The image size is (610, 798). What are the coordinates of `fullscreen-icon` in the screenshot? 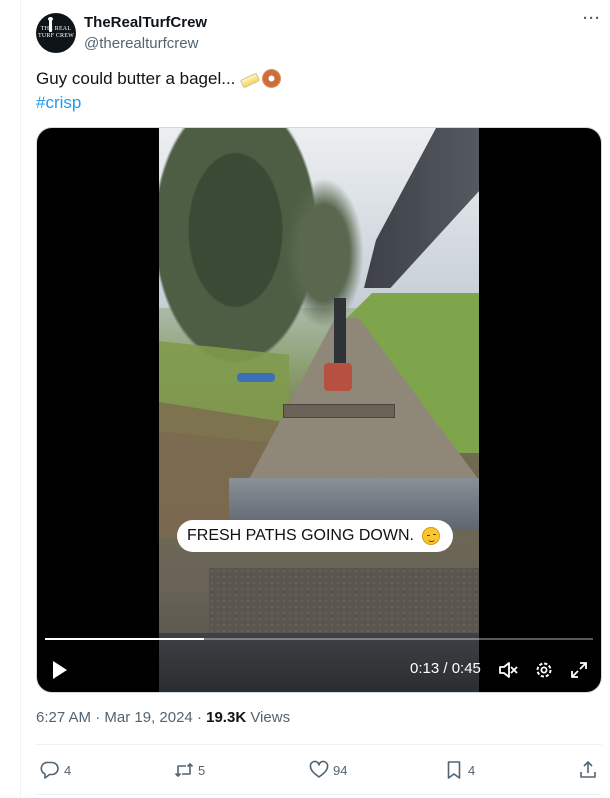 It's located at (579, 670).